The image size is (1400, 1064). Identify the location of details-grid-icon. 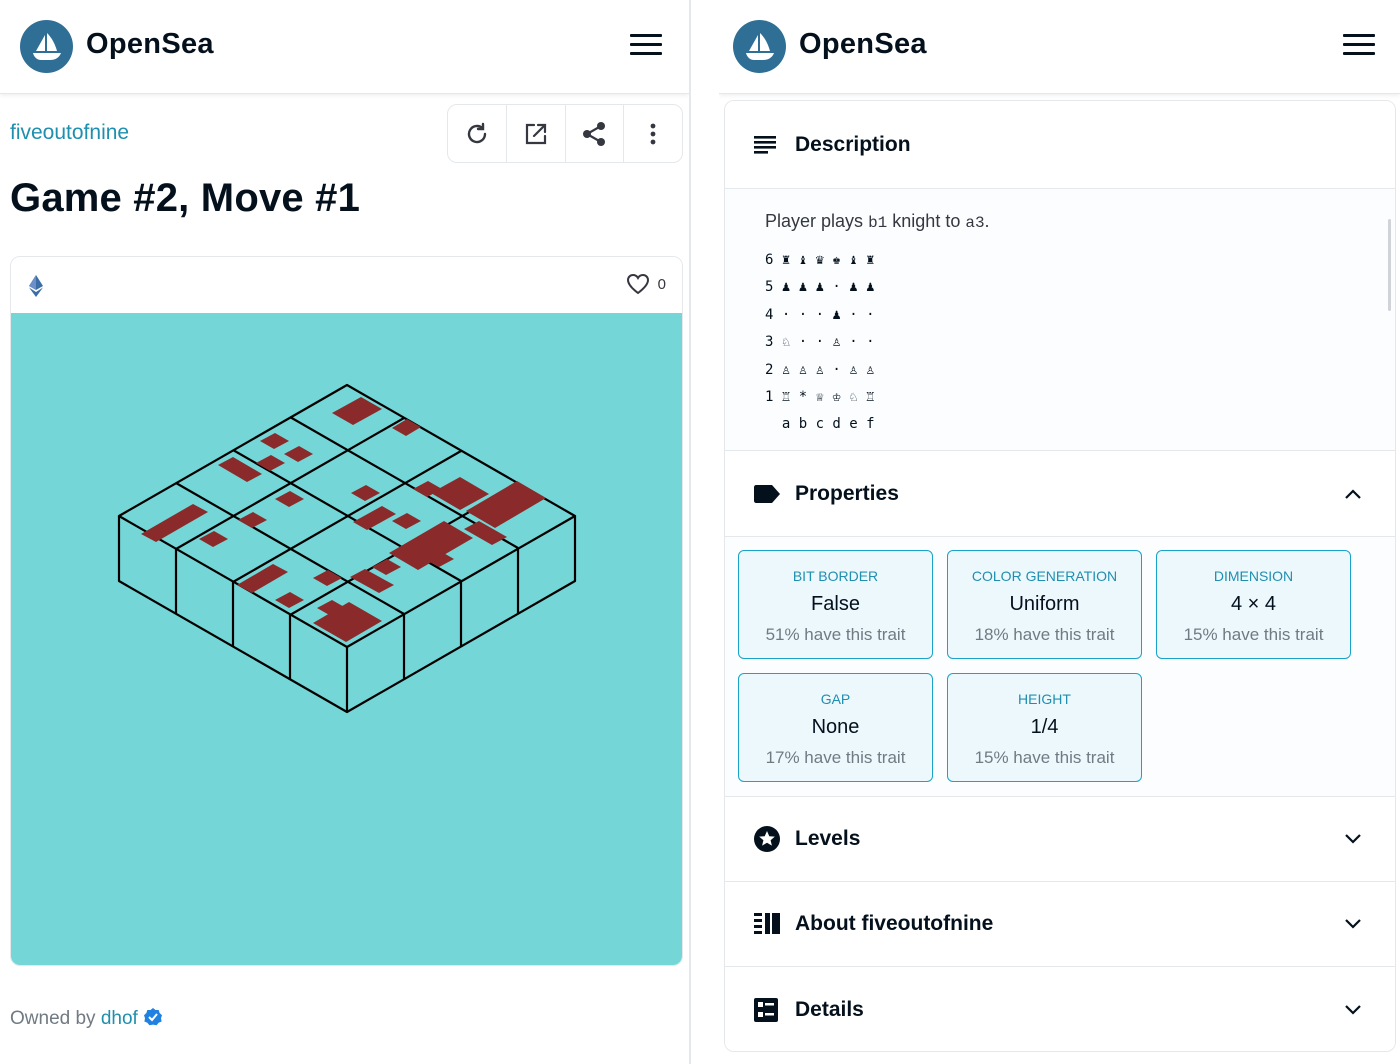
(766, 1010).